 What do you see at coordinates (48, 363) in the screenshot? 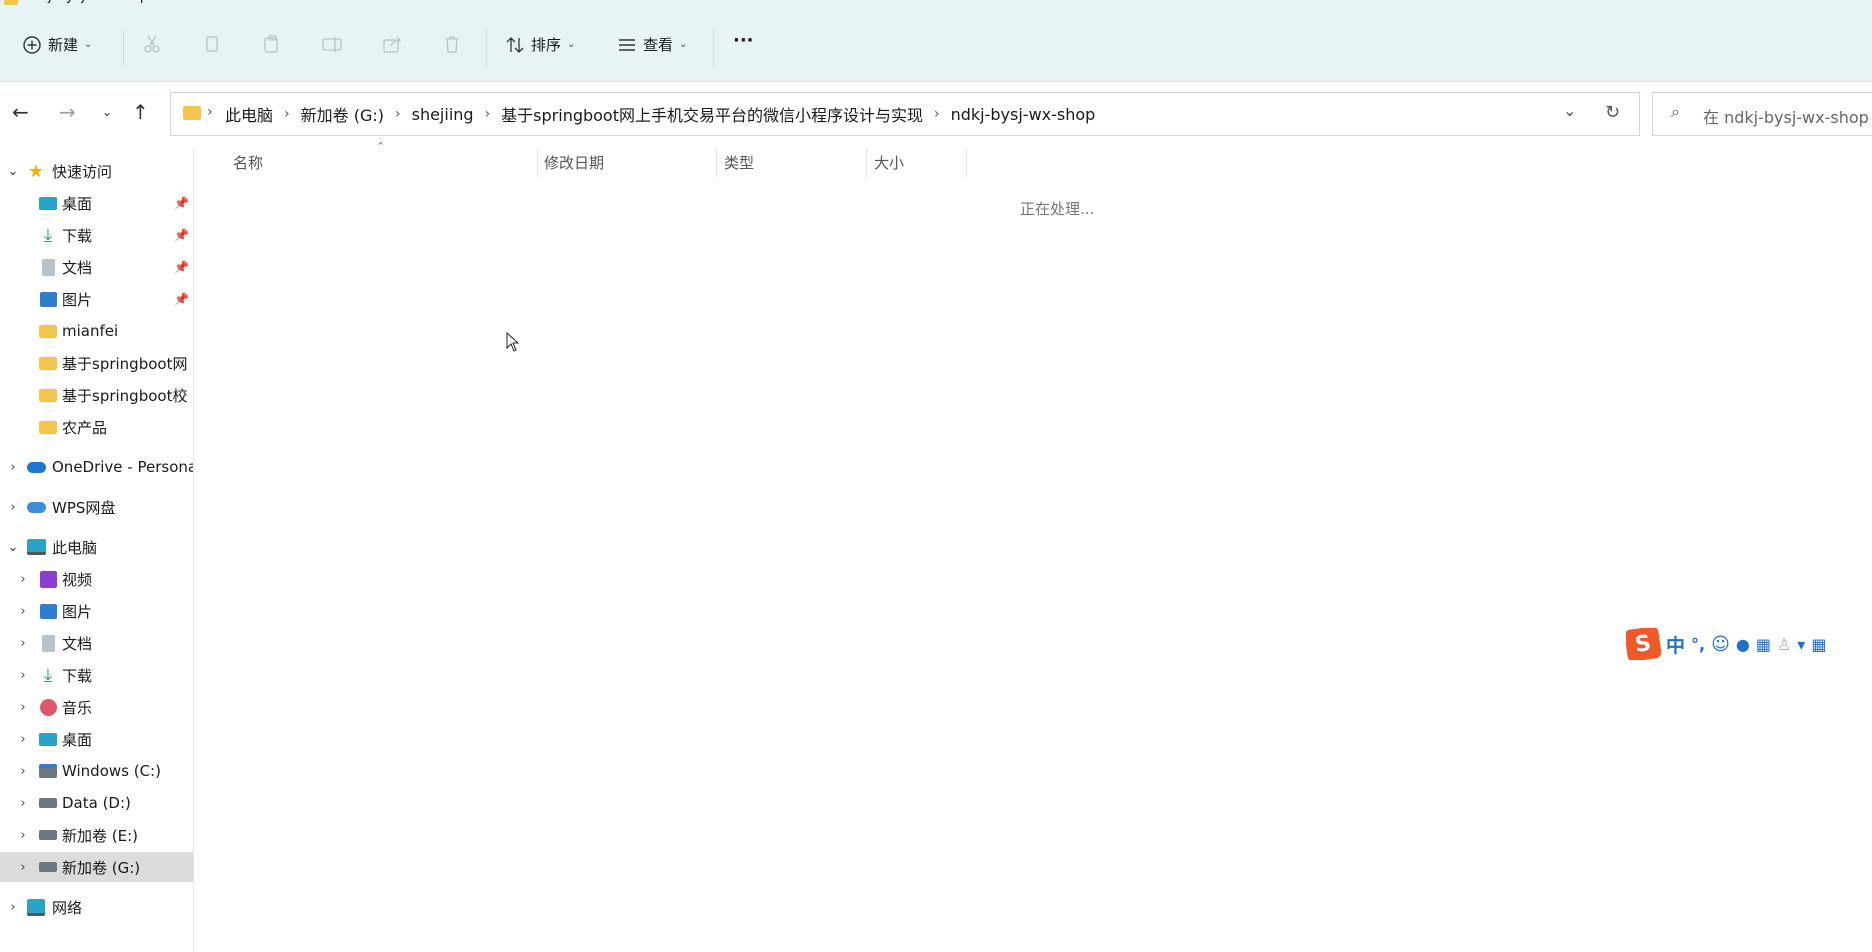
I see `folder-icon` at bounding box center [48, 363].